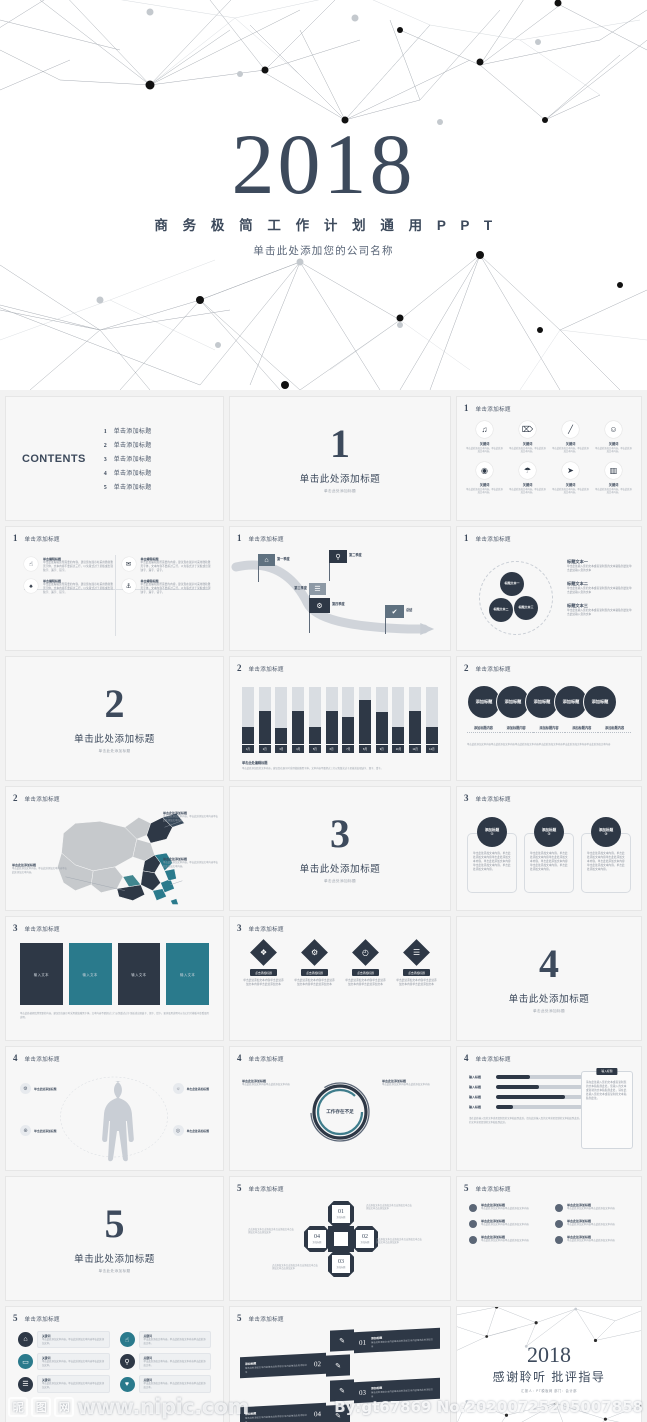  What do you see at coordinates (539, 1097) in the screenshot?
I see `progress-track` at bounding box center [539, 1097].